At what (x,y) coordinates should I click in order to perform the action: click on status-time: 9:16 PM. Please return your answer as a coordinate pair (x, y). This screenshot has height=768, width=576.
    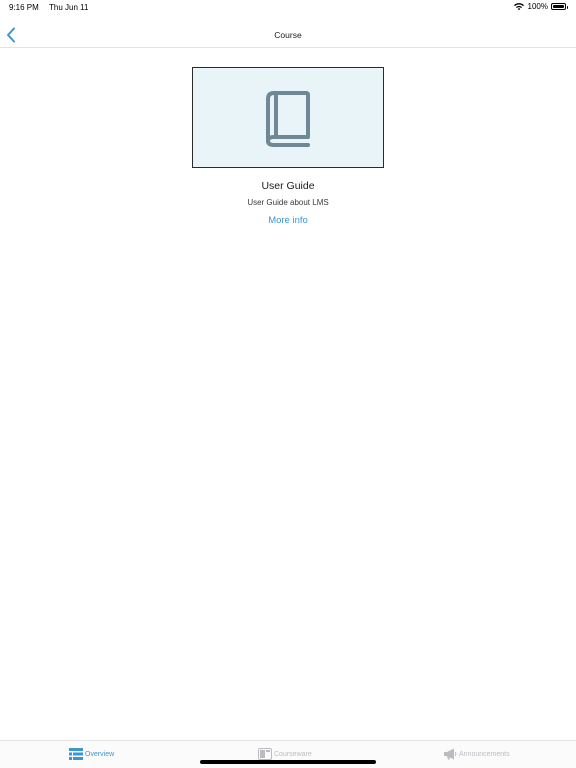
    Looking at the image, I should click on (24, 7).